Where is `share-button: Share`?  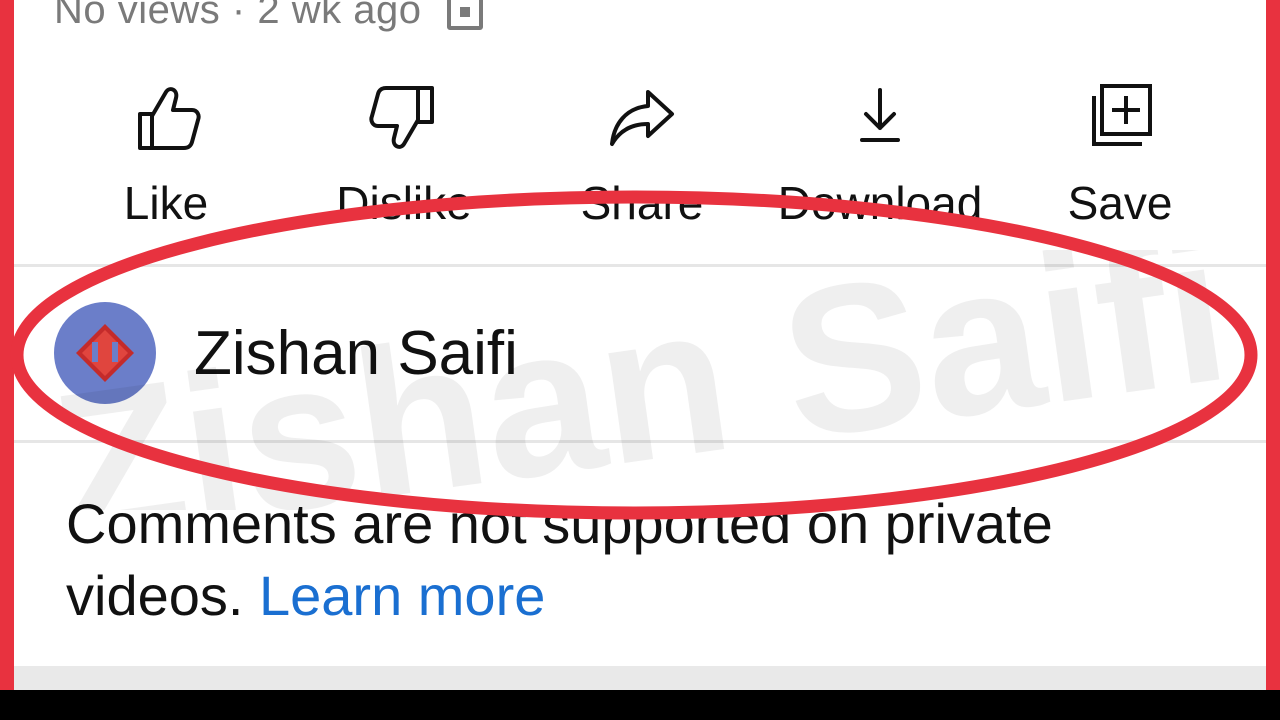 share-button: Share is located at coordinates (642, 158).